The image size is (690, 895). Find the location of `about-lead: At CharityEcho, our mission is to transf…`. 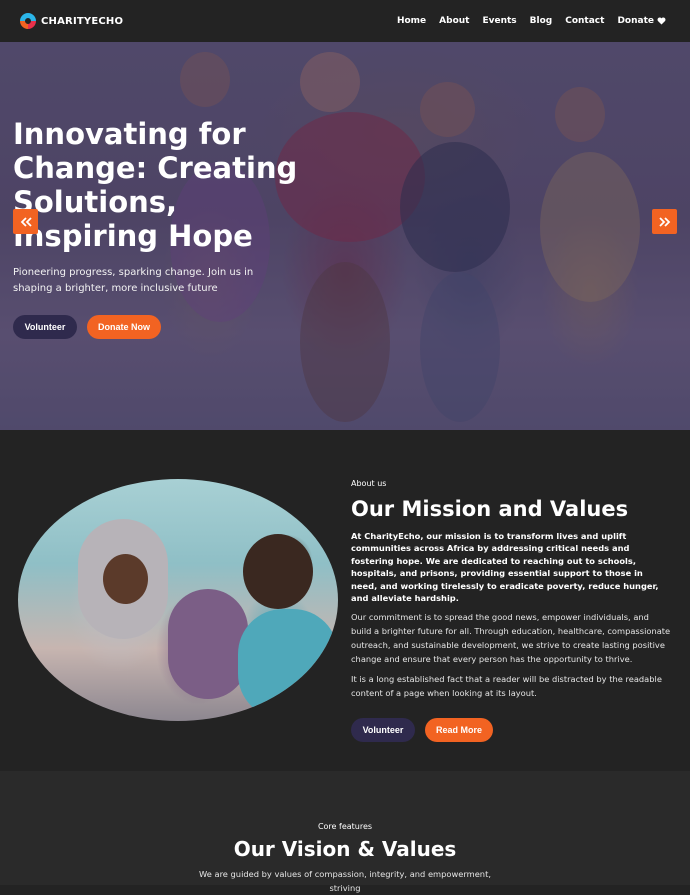

about-lead: At CharityEcho, our mission is to transf… is located at coordinates (505, 567).